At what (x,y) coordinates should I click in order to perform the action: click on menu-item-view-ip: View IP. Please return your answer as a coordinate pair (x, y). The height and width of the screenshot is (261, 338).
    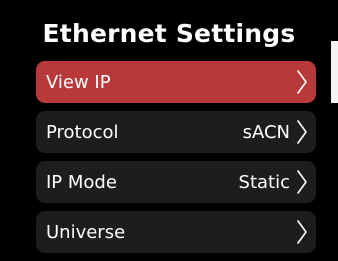
    Looking at the image, I should click on (176, 82).